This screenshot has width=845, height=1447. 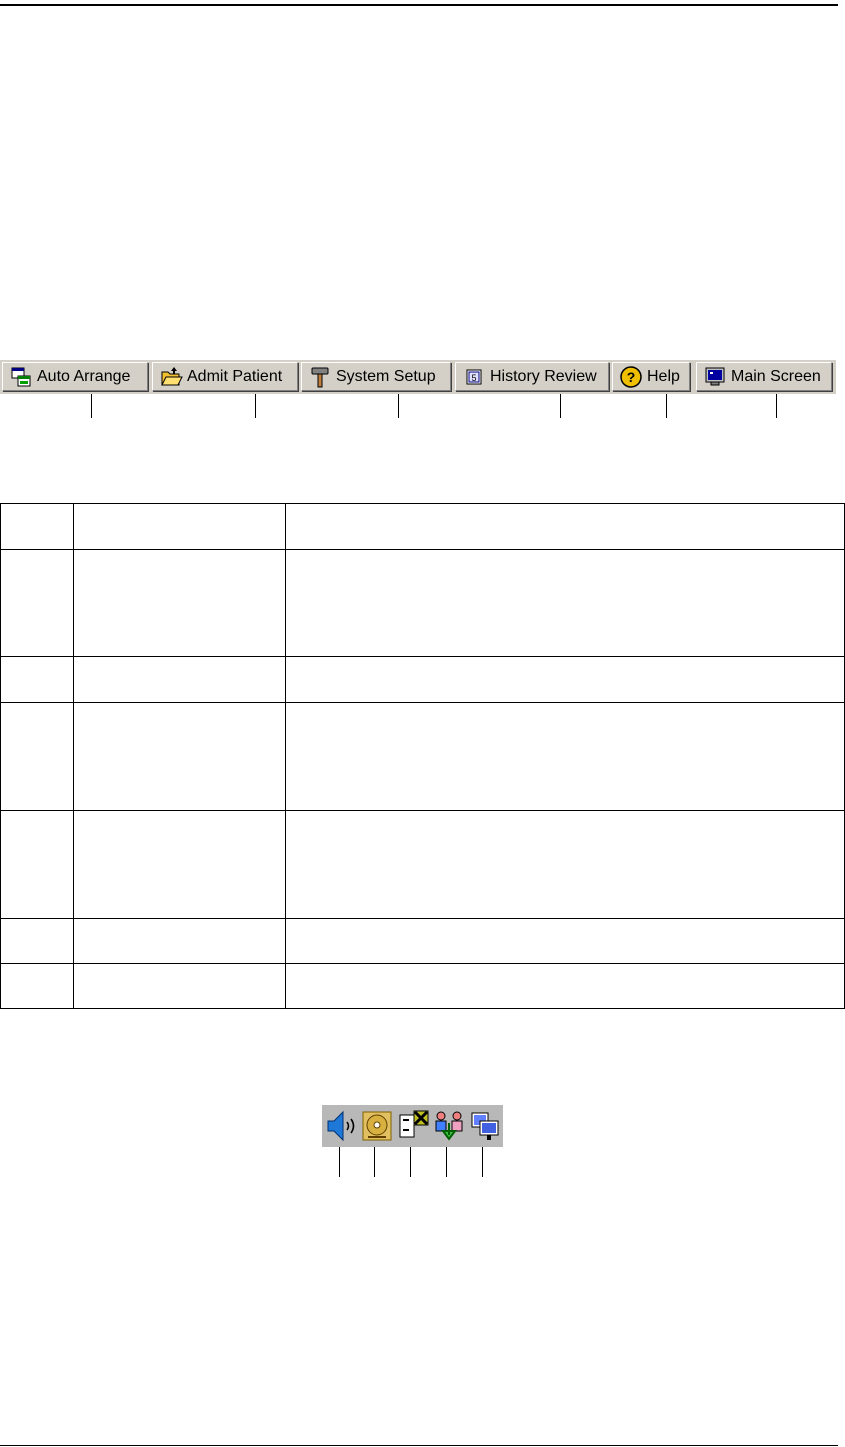 What do you see at coordinates (235, 376) in the screenshot?
I see `admit-patient-label: Admit Patient` at bounding box center [235, 376].